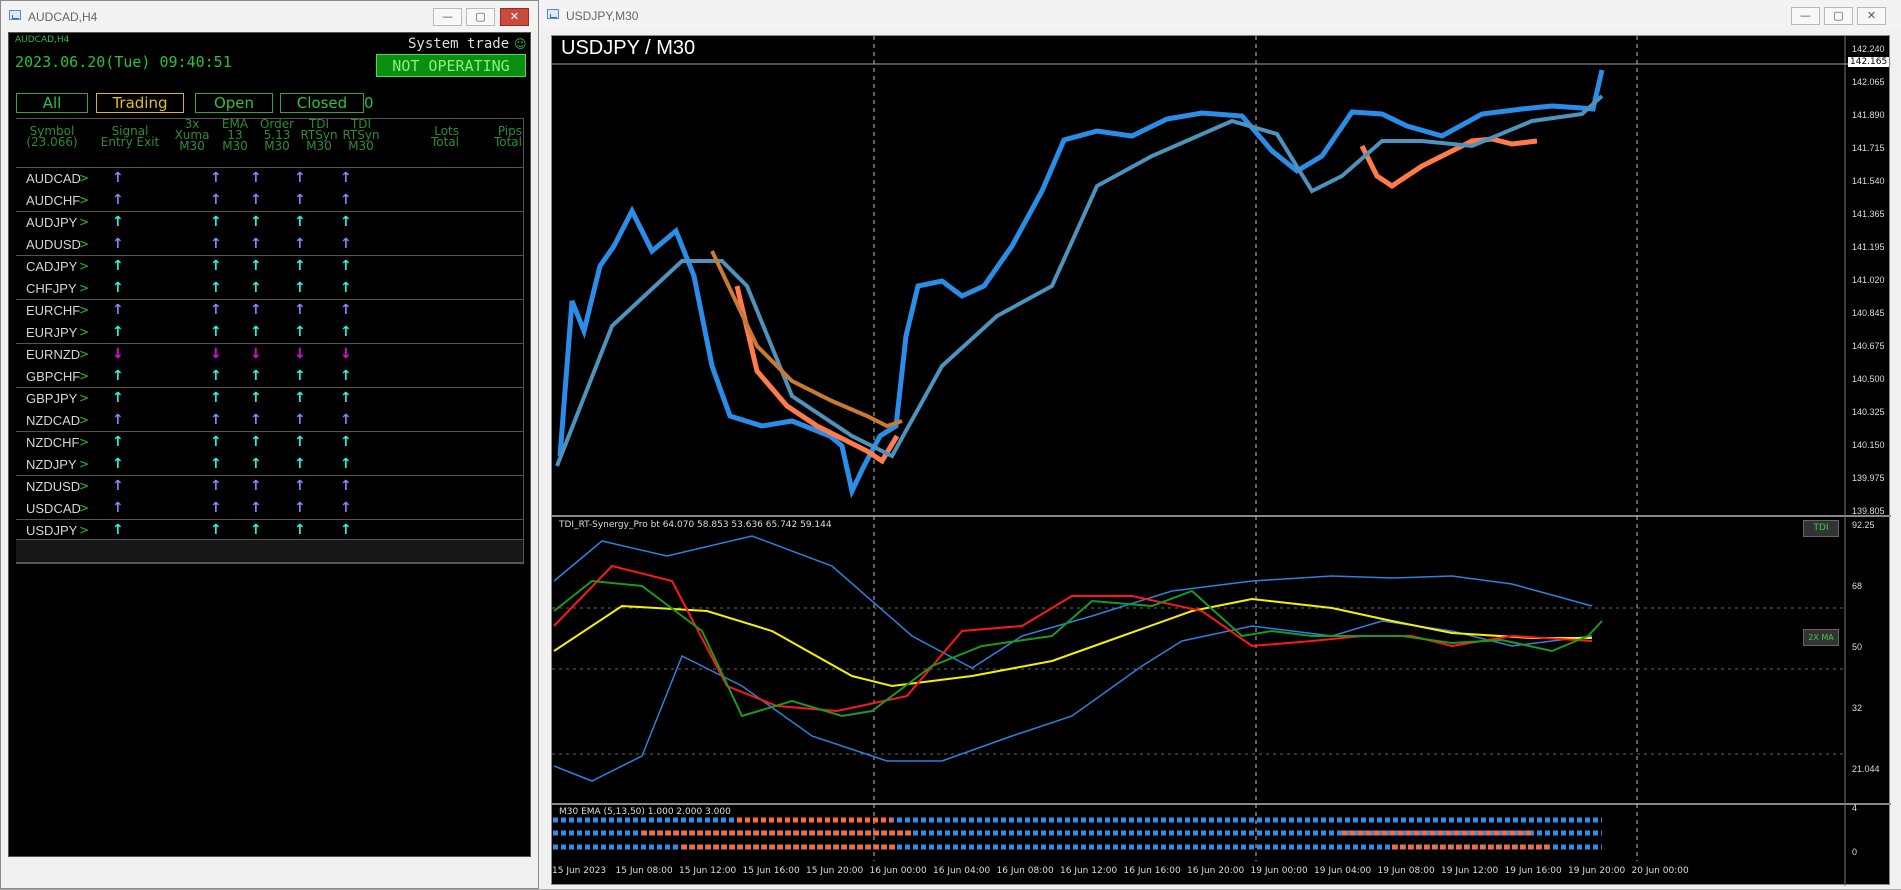  Describe the element at coordinates (1805, 16) in the screenshot. I see `chart-minimize-button: —` at that location.